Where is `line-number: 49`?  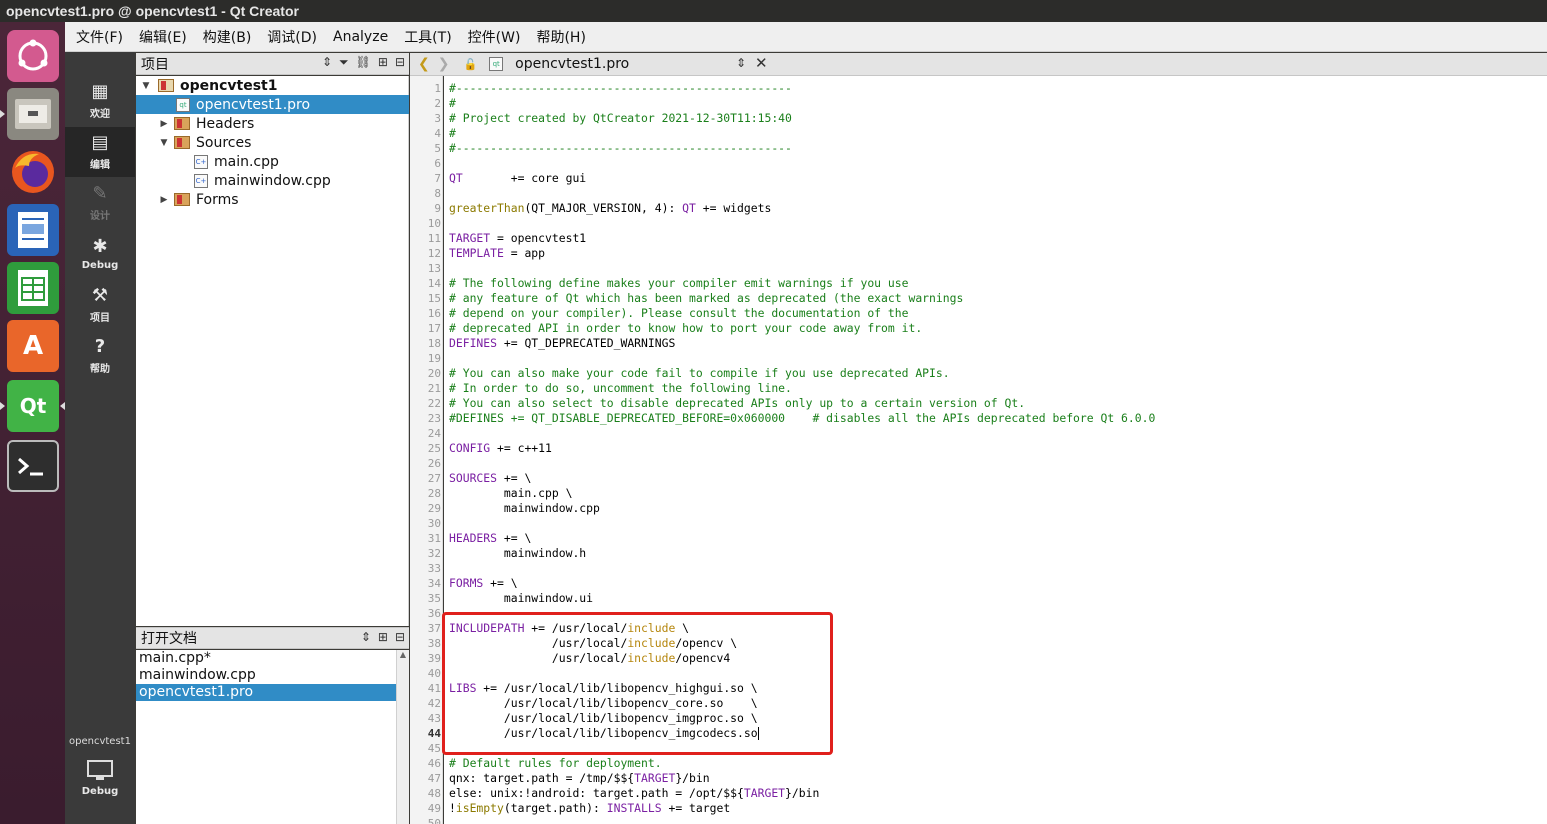 line-number: 49 is located at coordinates (434, 808).